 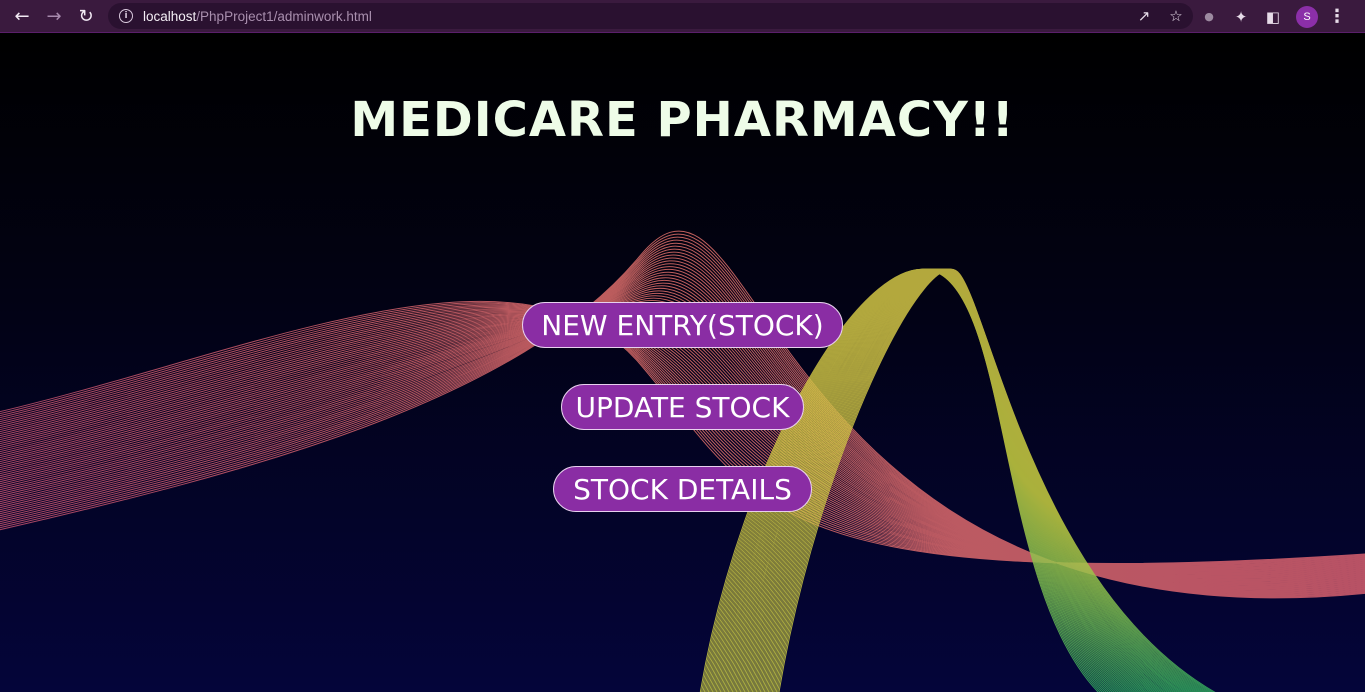 I want to click on back-icon: ←, so click(x=22, y=16).